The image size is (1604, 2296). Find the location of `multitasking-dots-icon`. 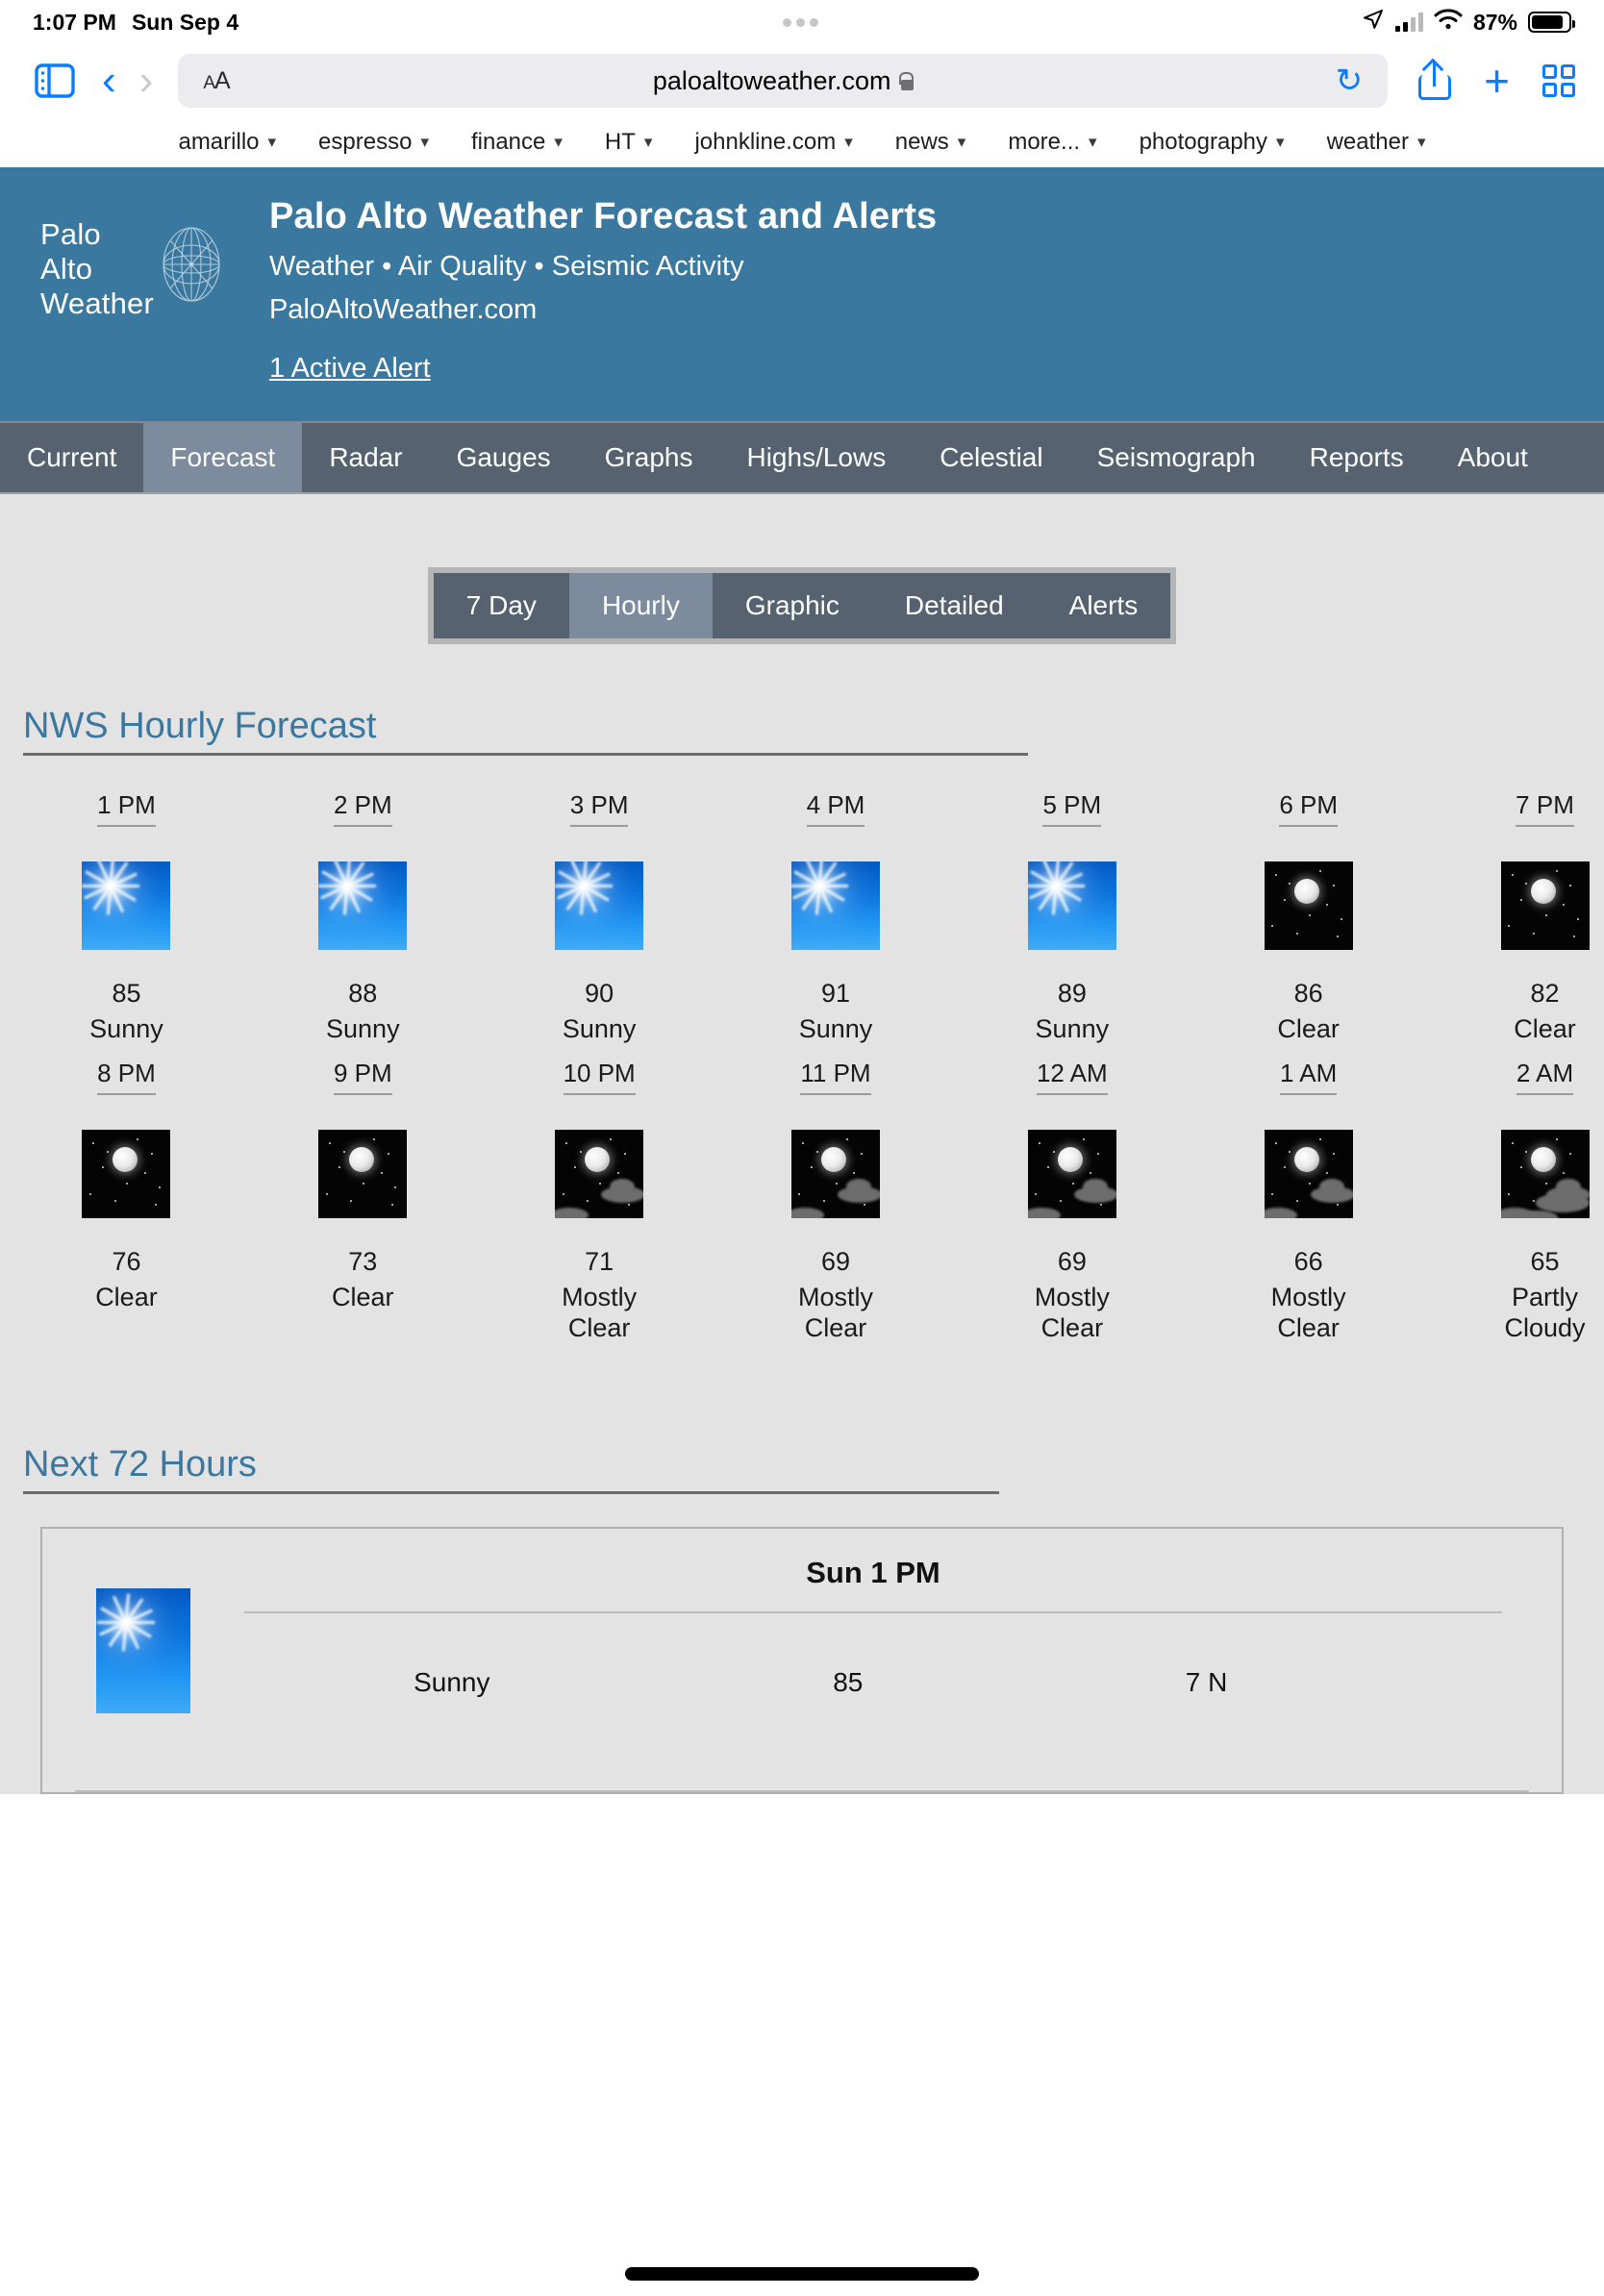

multitasking-dots-icon is located at coordinates (800, 22).